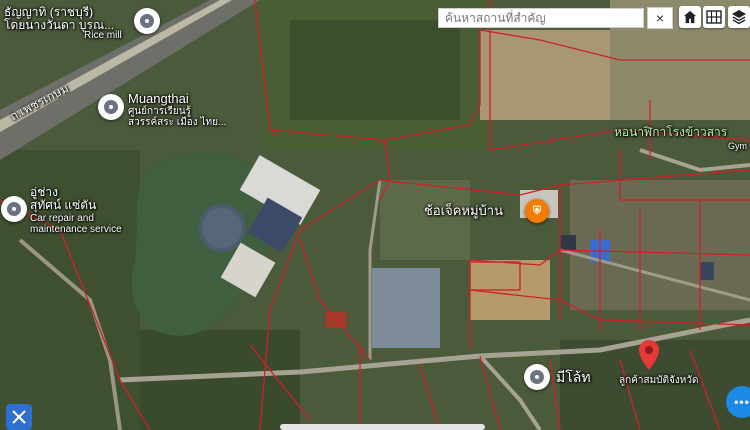 The width and height of the screenshot is (750, 430). I want to click on search-field, so click(541, 18).